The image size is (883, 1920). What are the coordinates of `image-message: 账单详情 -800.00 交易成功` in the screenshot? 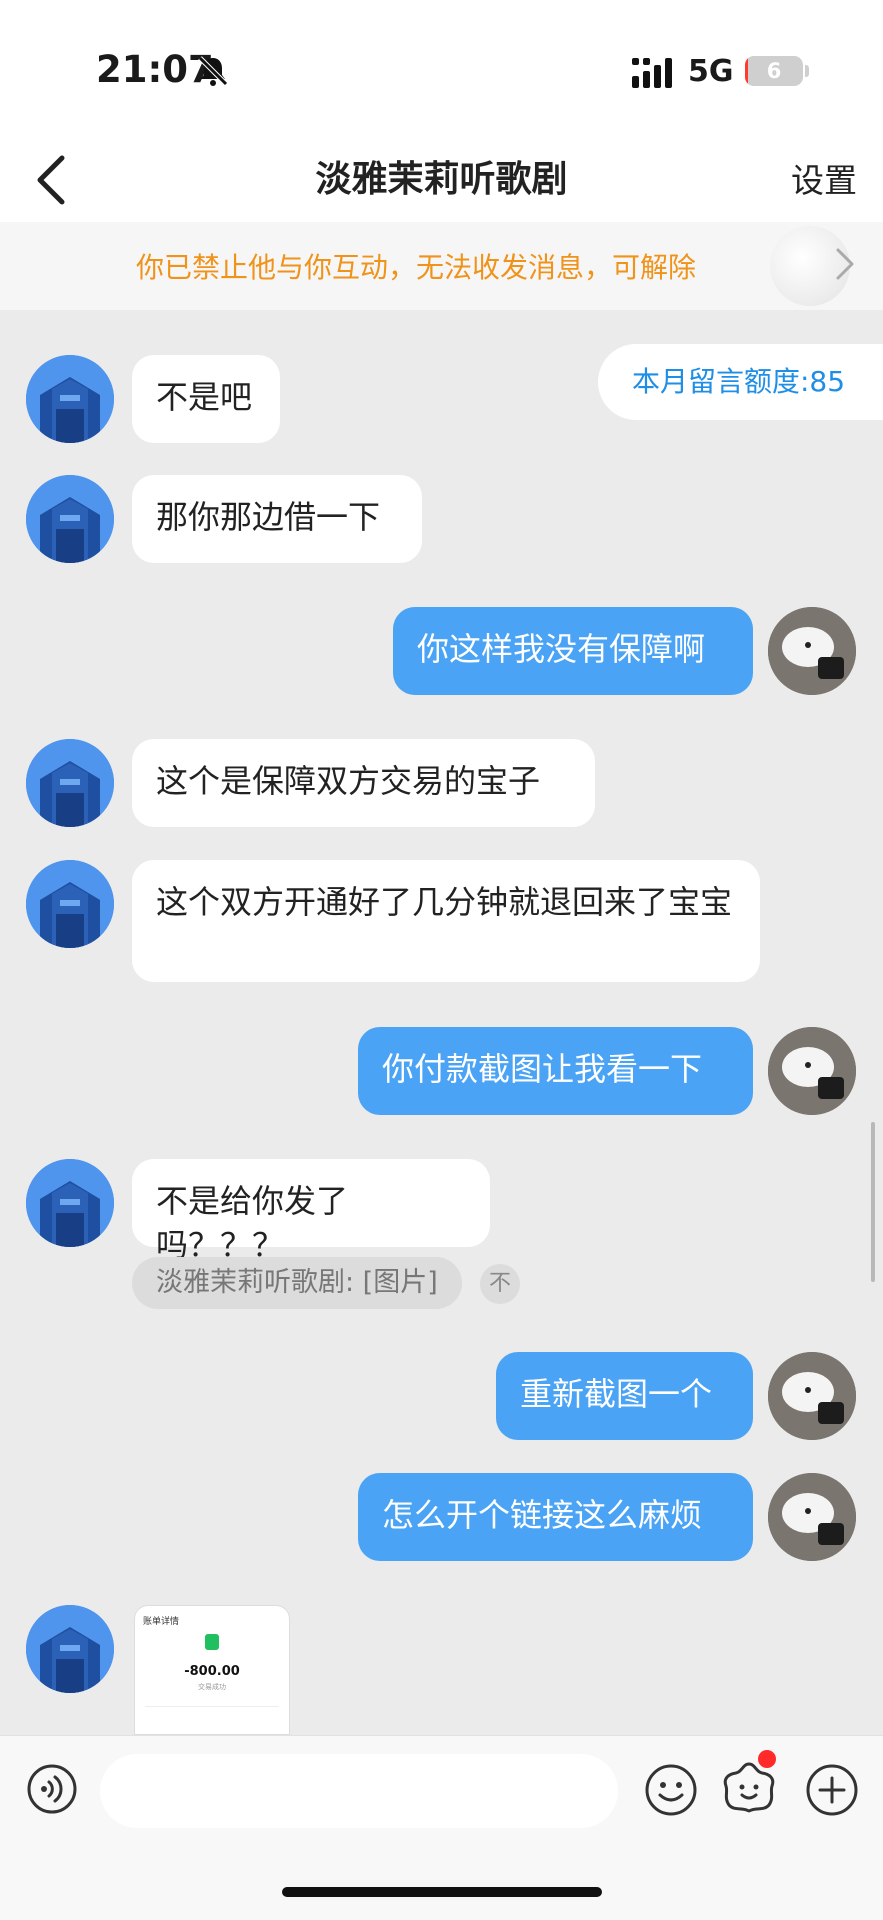 It's located at (212, 1670).